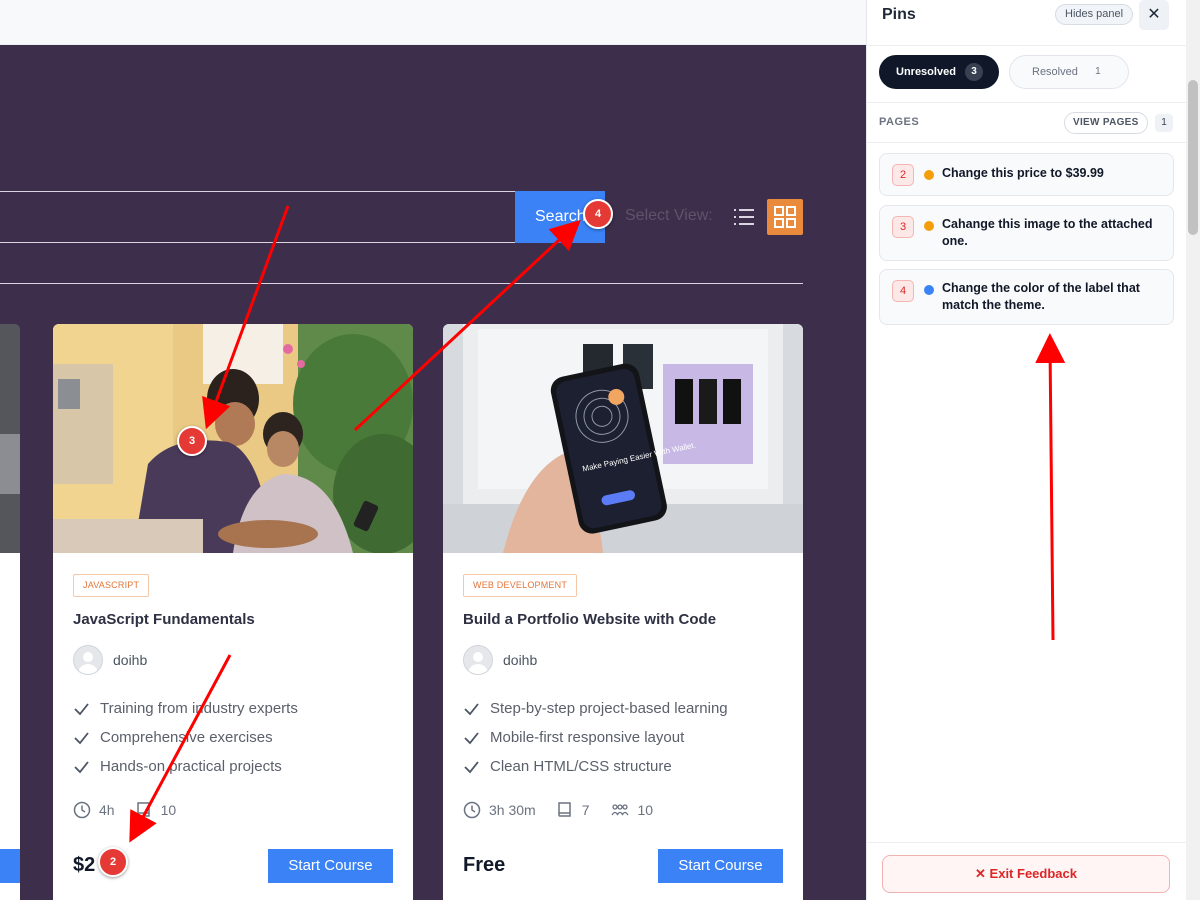  What do you see at coordinates (113, 862) in the screenshot?
I see `pin-marker-2: 2` at bounding box center [113, 862].